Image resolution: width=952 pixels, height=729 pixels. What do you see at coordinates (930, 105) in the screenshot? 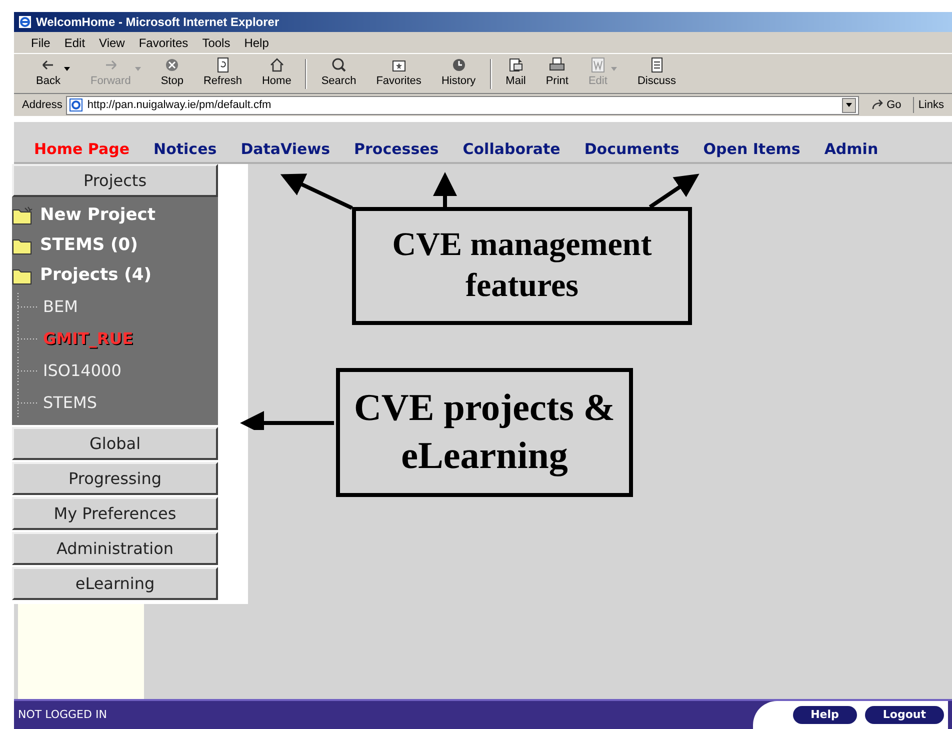
I see `links-button: Links` at bounding box center [930, 105].